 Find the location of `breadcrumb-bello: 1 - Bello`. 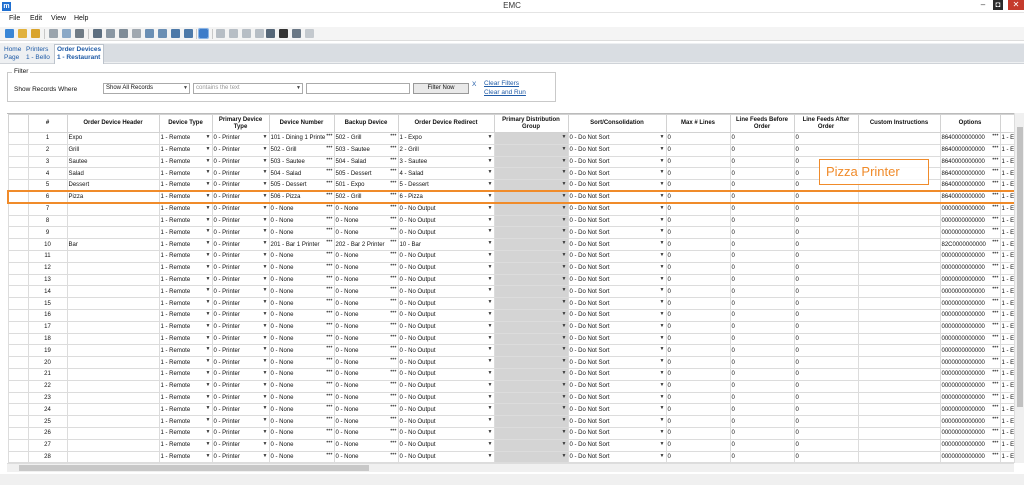

breadcrumb-bello: 1 - Bello is located at coordinates (38, 57).